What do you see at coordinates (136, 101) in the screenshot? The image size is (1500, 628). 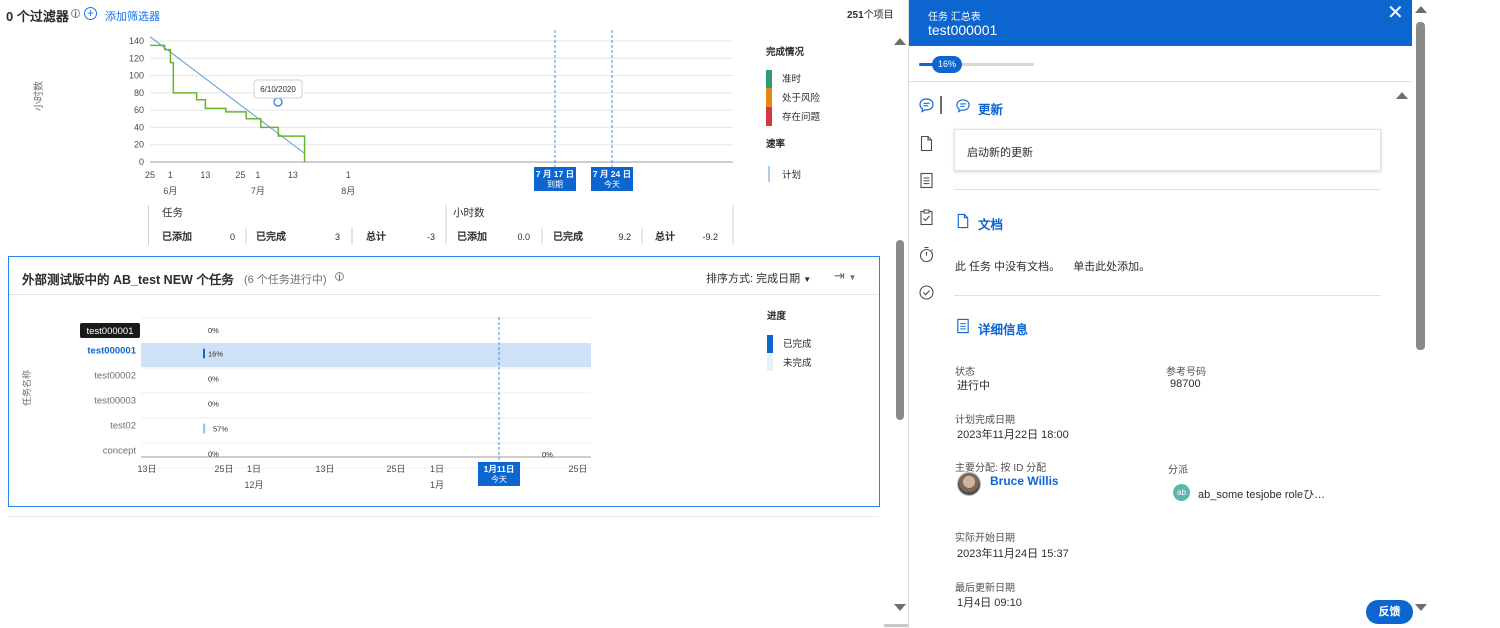 I see `burndown-y-ticks: 0 20 40 60 80 100 120 140` at bounding box center [136, 101].